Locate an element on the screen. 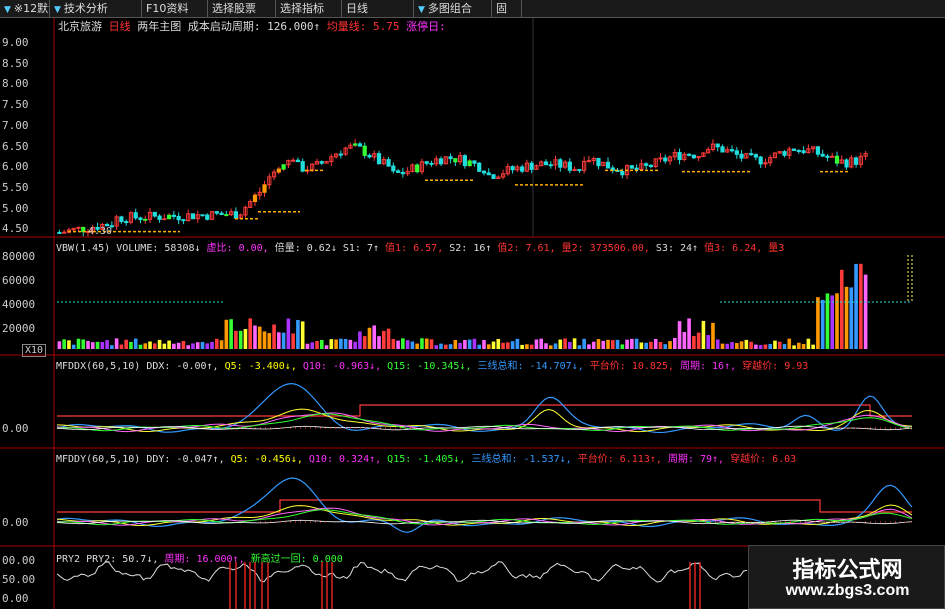 The height and width of the screenshot is (609, 945). header-field: 值3: is located at coordinates (718, 248).